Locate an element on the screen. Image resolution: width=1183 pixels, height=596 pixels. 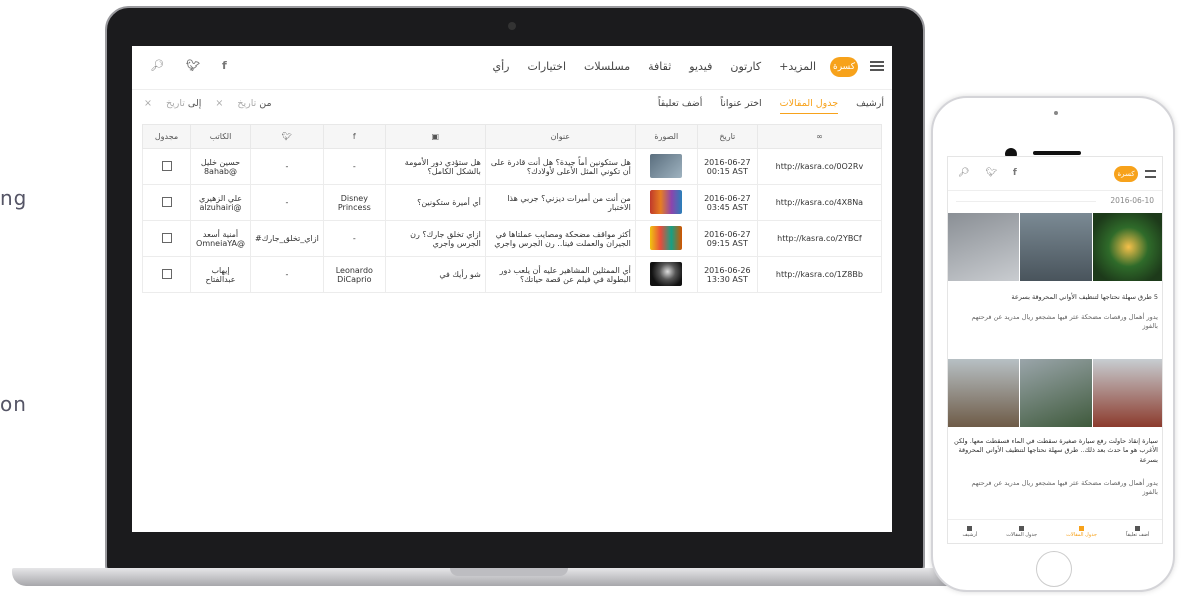
date-divider is located at coordinates (1026, 201).